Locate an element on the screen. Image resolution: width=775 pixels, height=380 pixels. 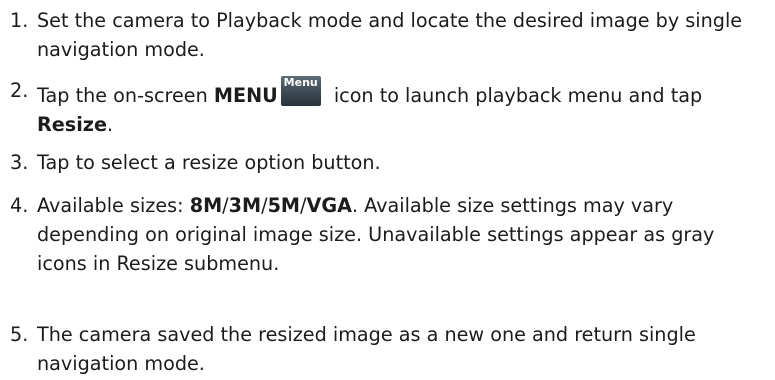
size-5m: 5M is located at coordinates (284, 205).